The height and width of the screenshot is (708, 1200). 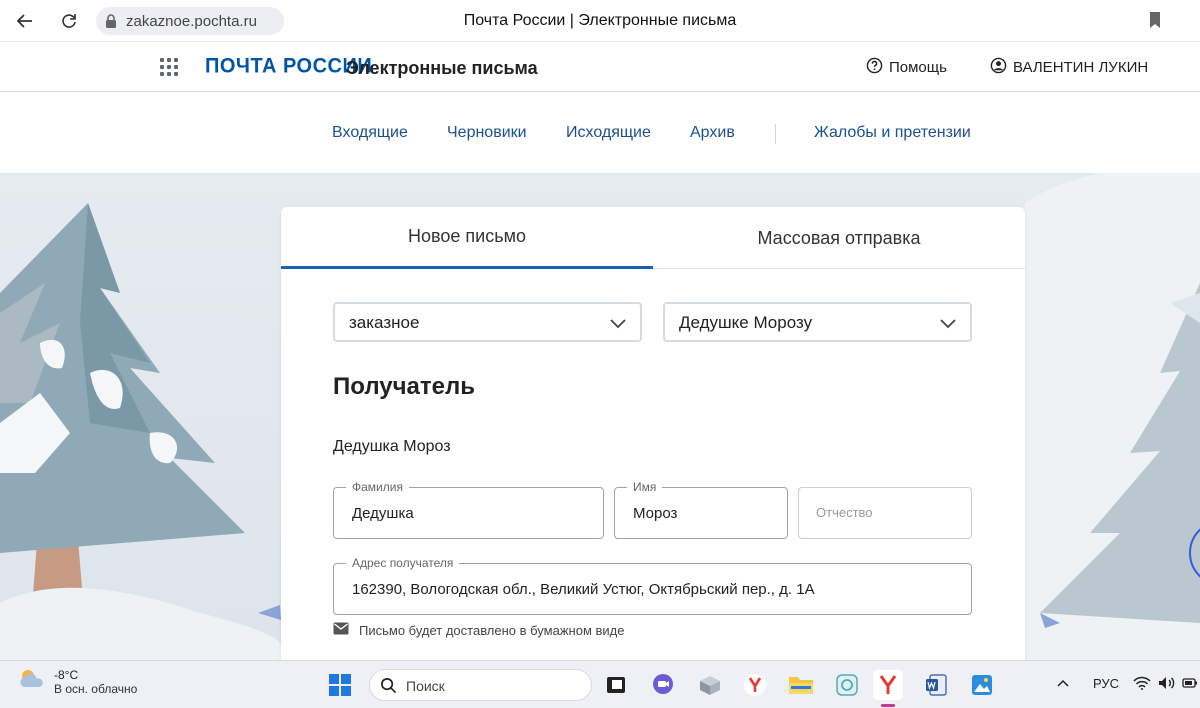 I want to click on taskbar-search: Поиск, so click(x=480, y=685).